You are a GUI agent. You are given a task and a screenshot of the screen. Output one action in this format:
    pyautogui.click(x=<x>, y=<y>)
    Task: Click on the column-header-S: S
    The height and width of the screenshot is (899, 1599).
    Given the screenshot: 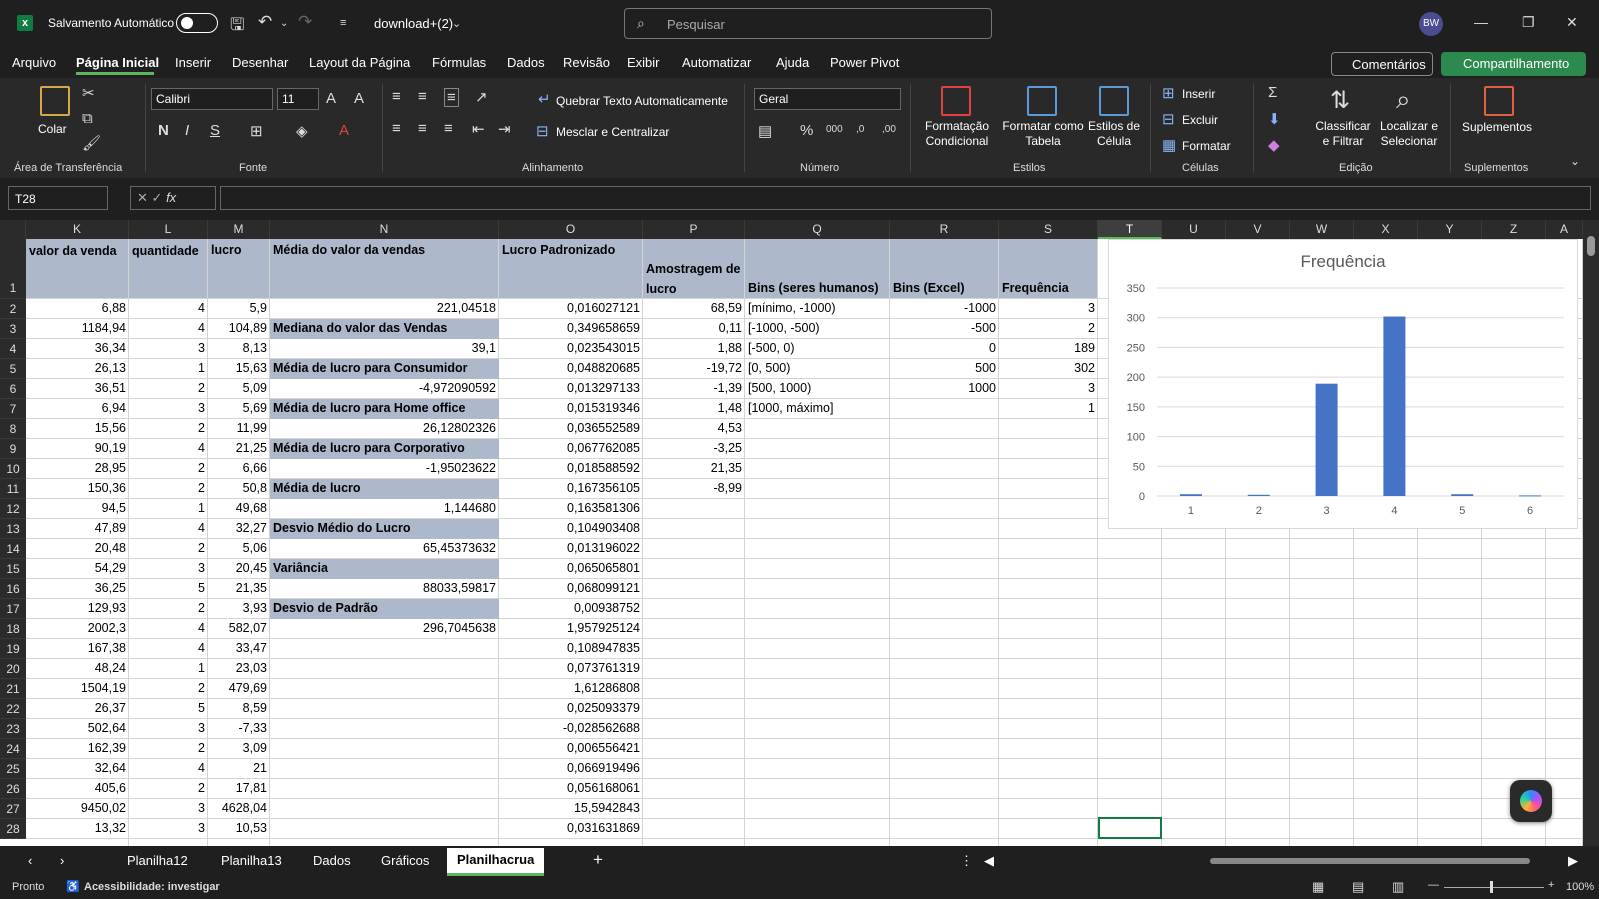 What is the action you would take?
    pyautogui.click(x=1048, y=229)
    